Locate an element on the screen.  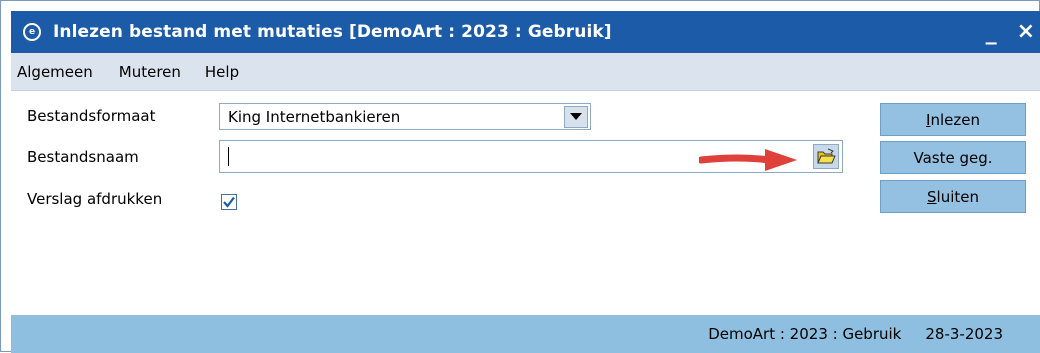
format-select-value: King Internetbankieren is located at coordinates (314, 116).